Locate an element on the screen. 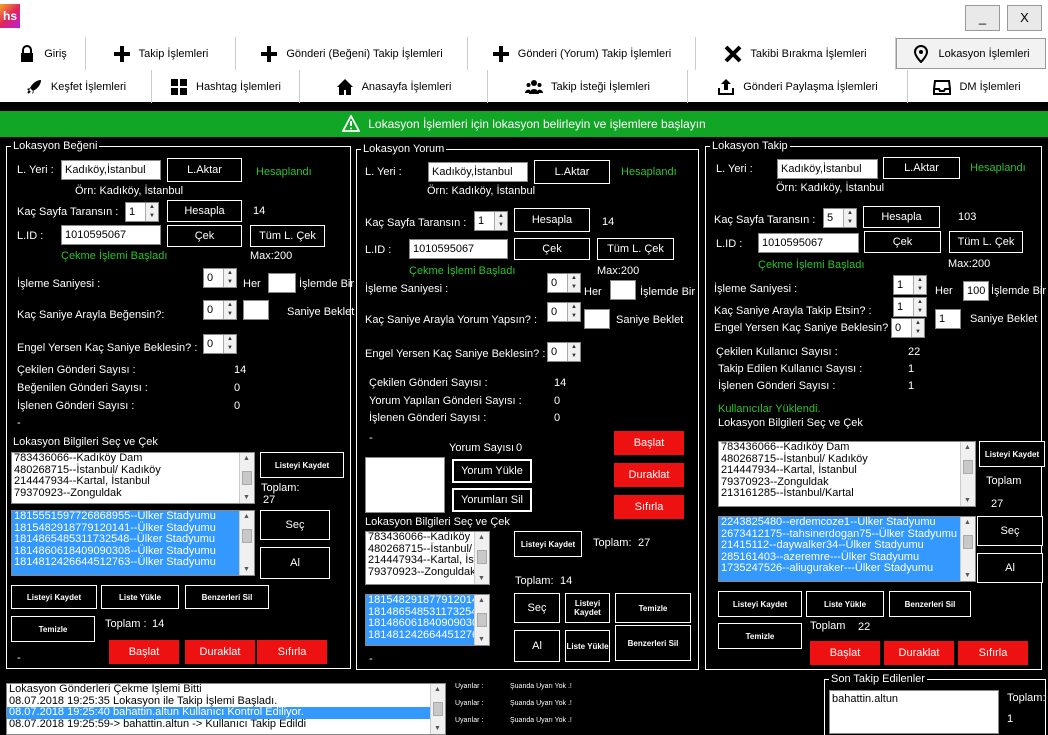  list-item: 214447934--Kartal, İstanb is located at coordinates (427, 560).